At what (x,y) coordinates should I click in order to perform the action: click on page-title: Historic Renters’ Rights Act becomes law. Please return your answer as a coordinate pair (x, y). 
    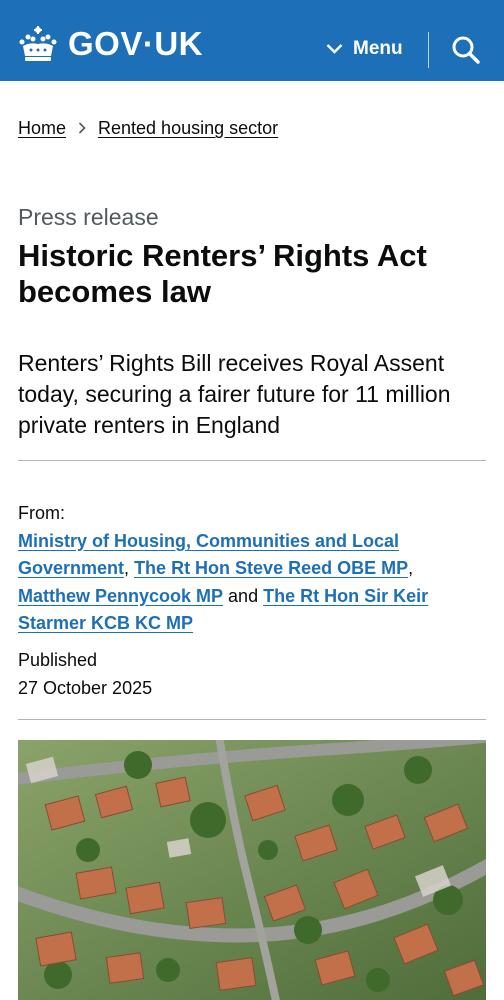
    Looking at the image, I should click on (222, 273).